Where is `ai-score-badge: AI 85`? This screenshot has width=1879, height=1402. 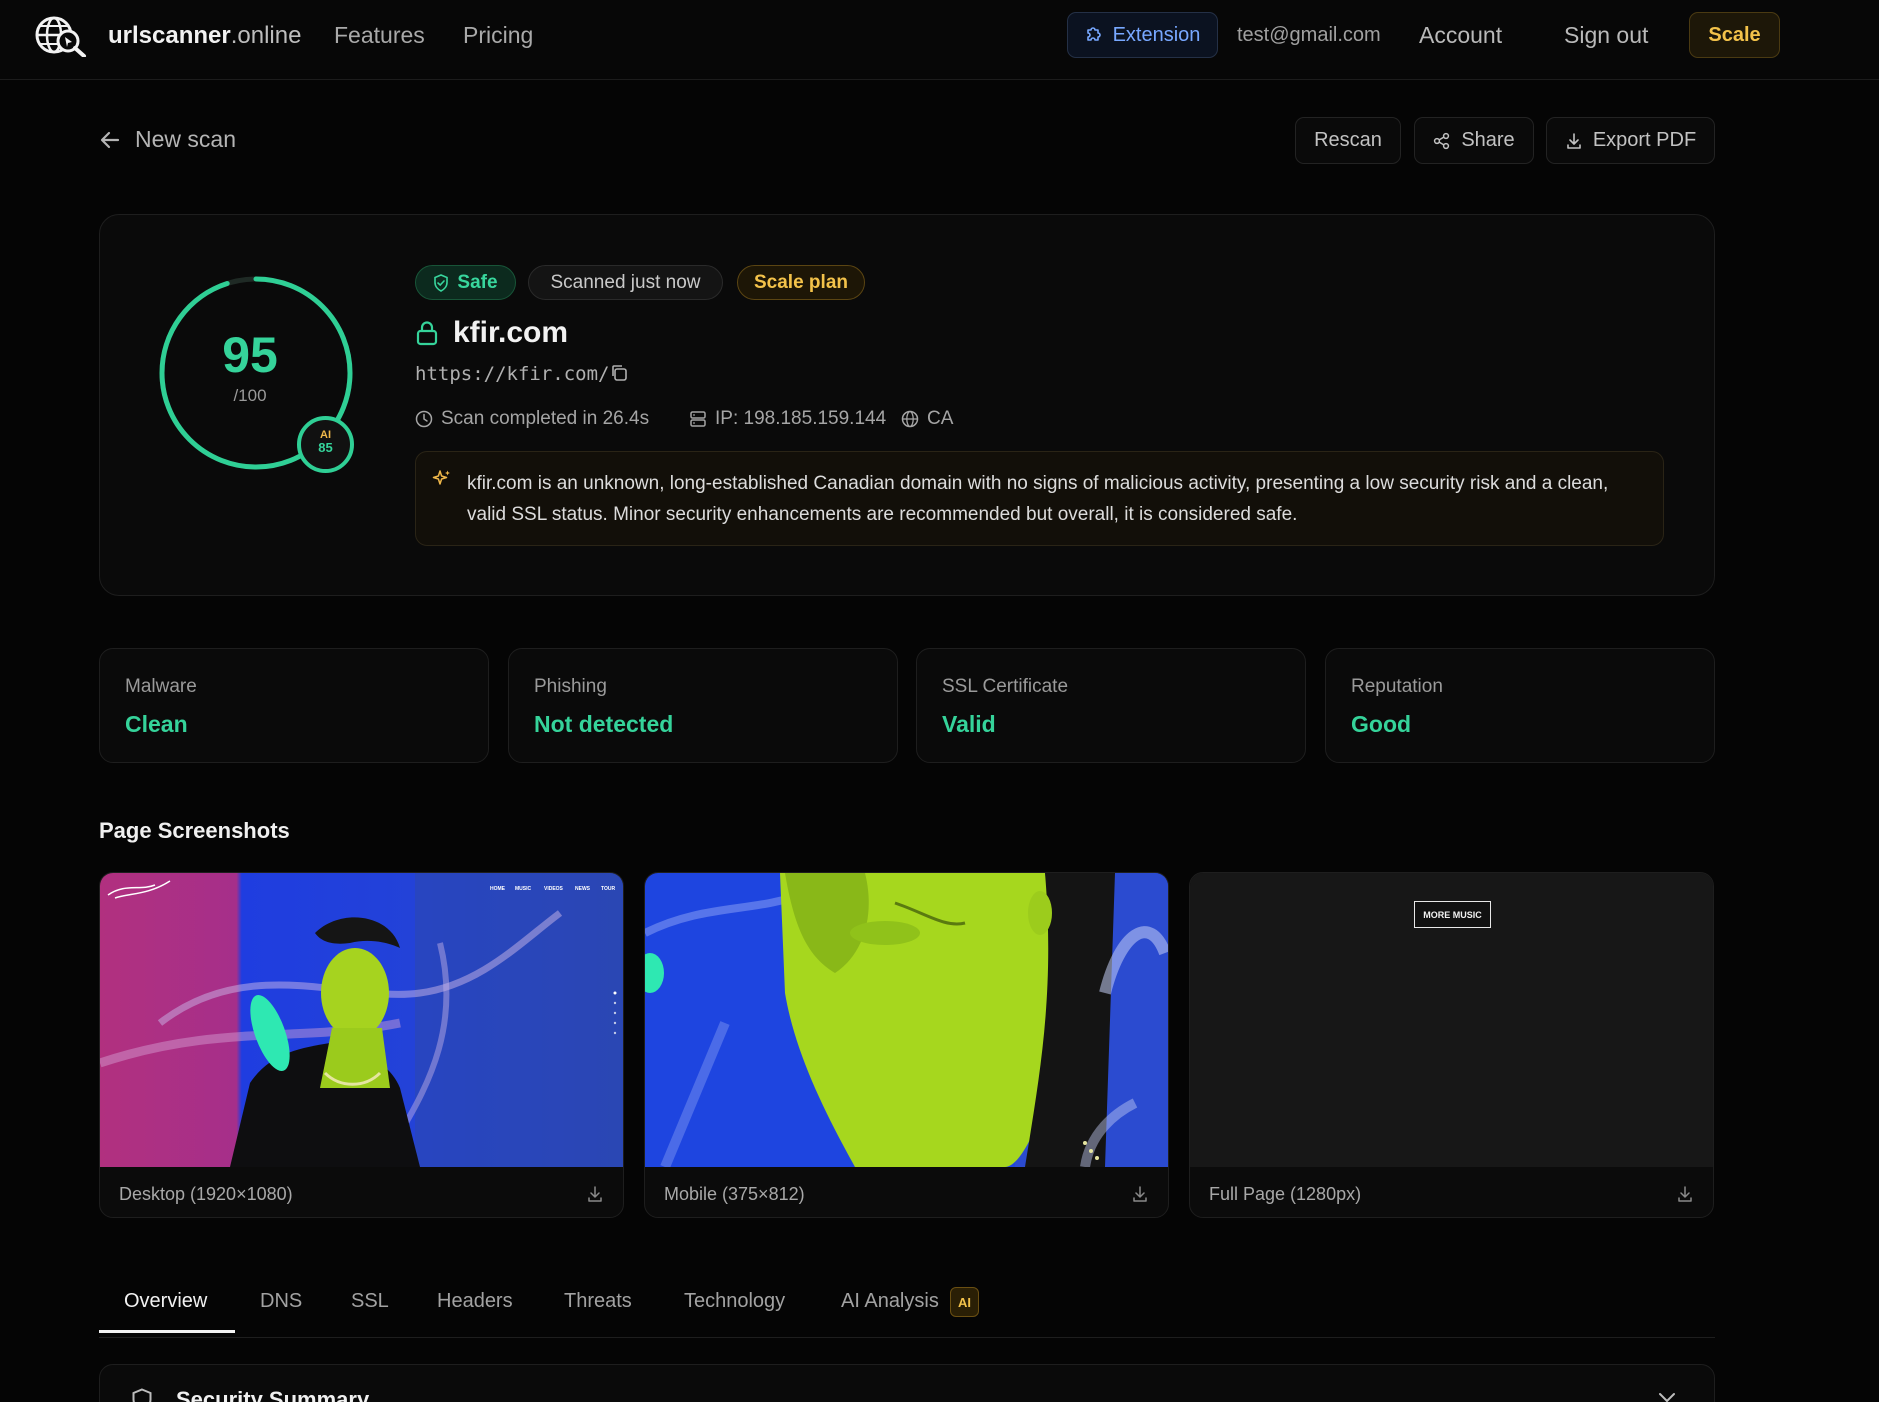
ai-score-badge: AI 85 is located at coordinates (325, 444).